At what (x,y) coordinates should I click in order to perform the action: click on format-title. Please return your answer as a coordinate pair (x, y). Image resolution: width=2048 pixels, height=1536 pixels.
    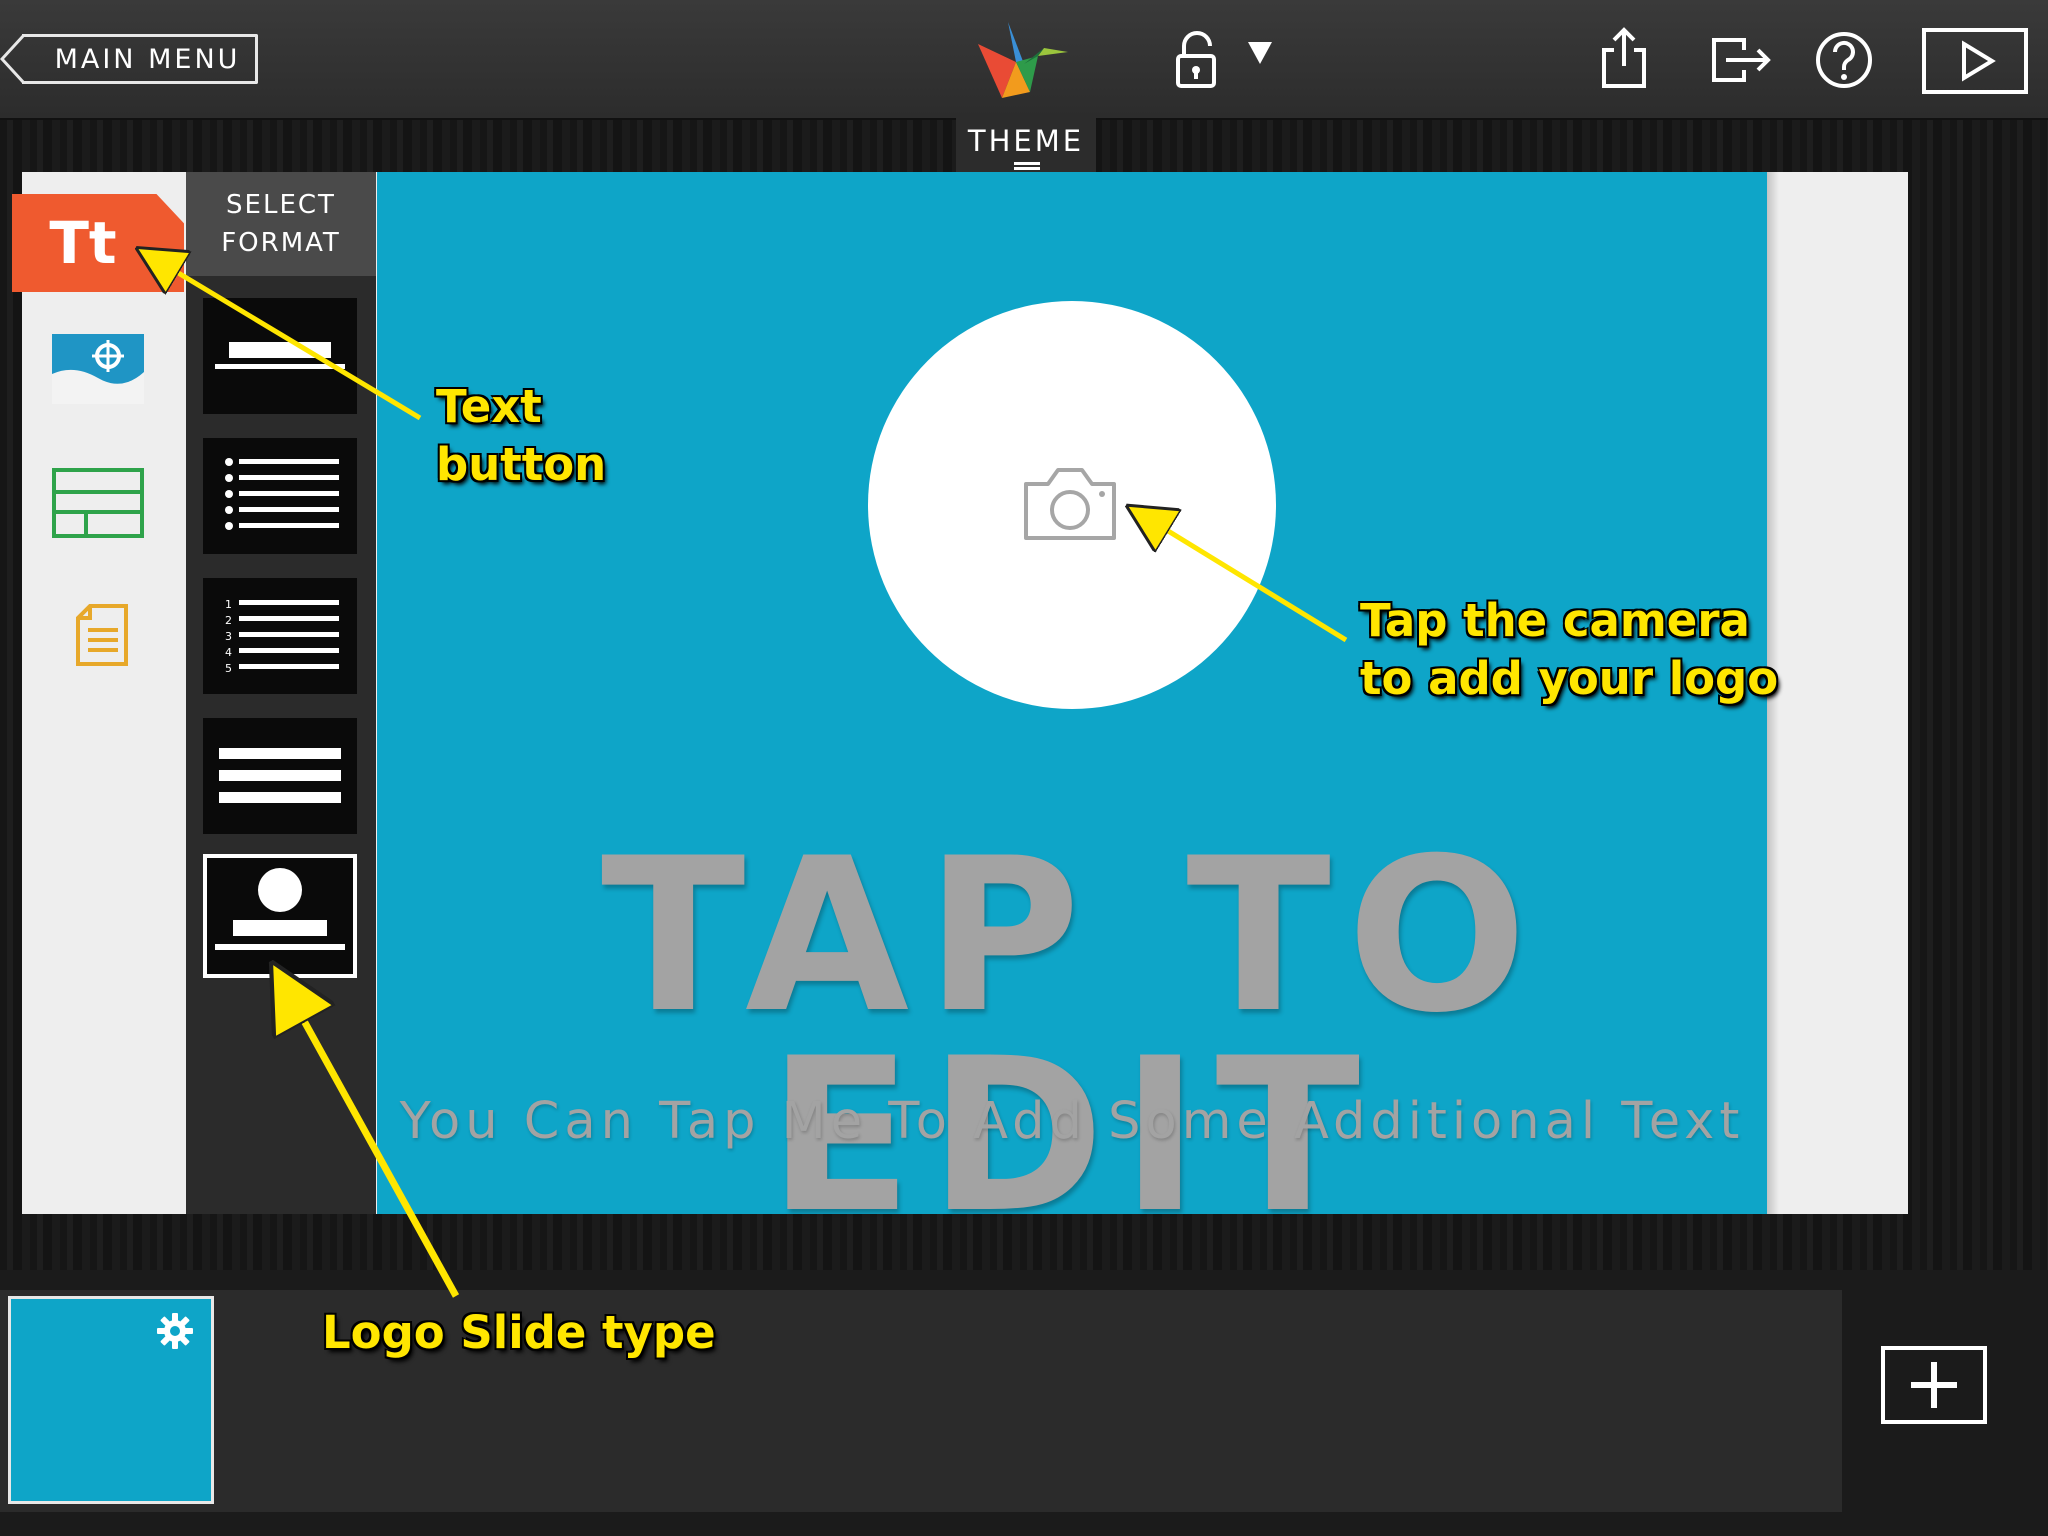
    Looking at the image, I should click on (280, 356).